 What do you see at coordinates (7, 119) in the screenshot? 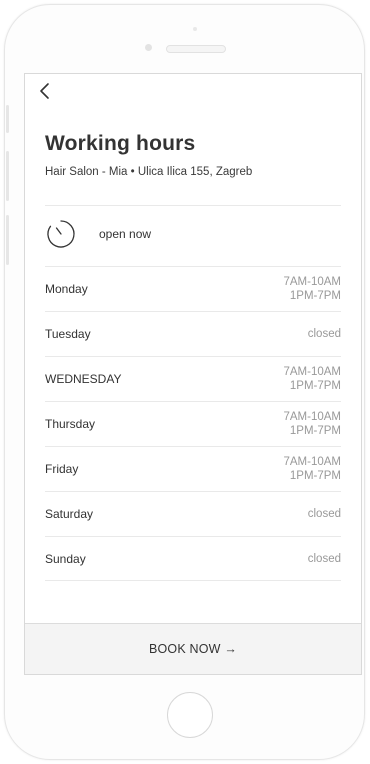
I see `mute-switch` at bounding box center [7, 119].